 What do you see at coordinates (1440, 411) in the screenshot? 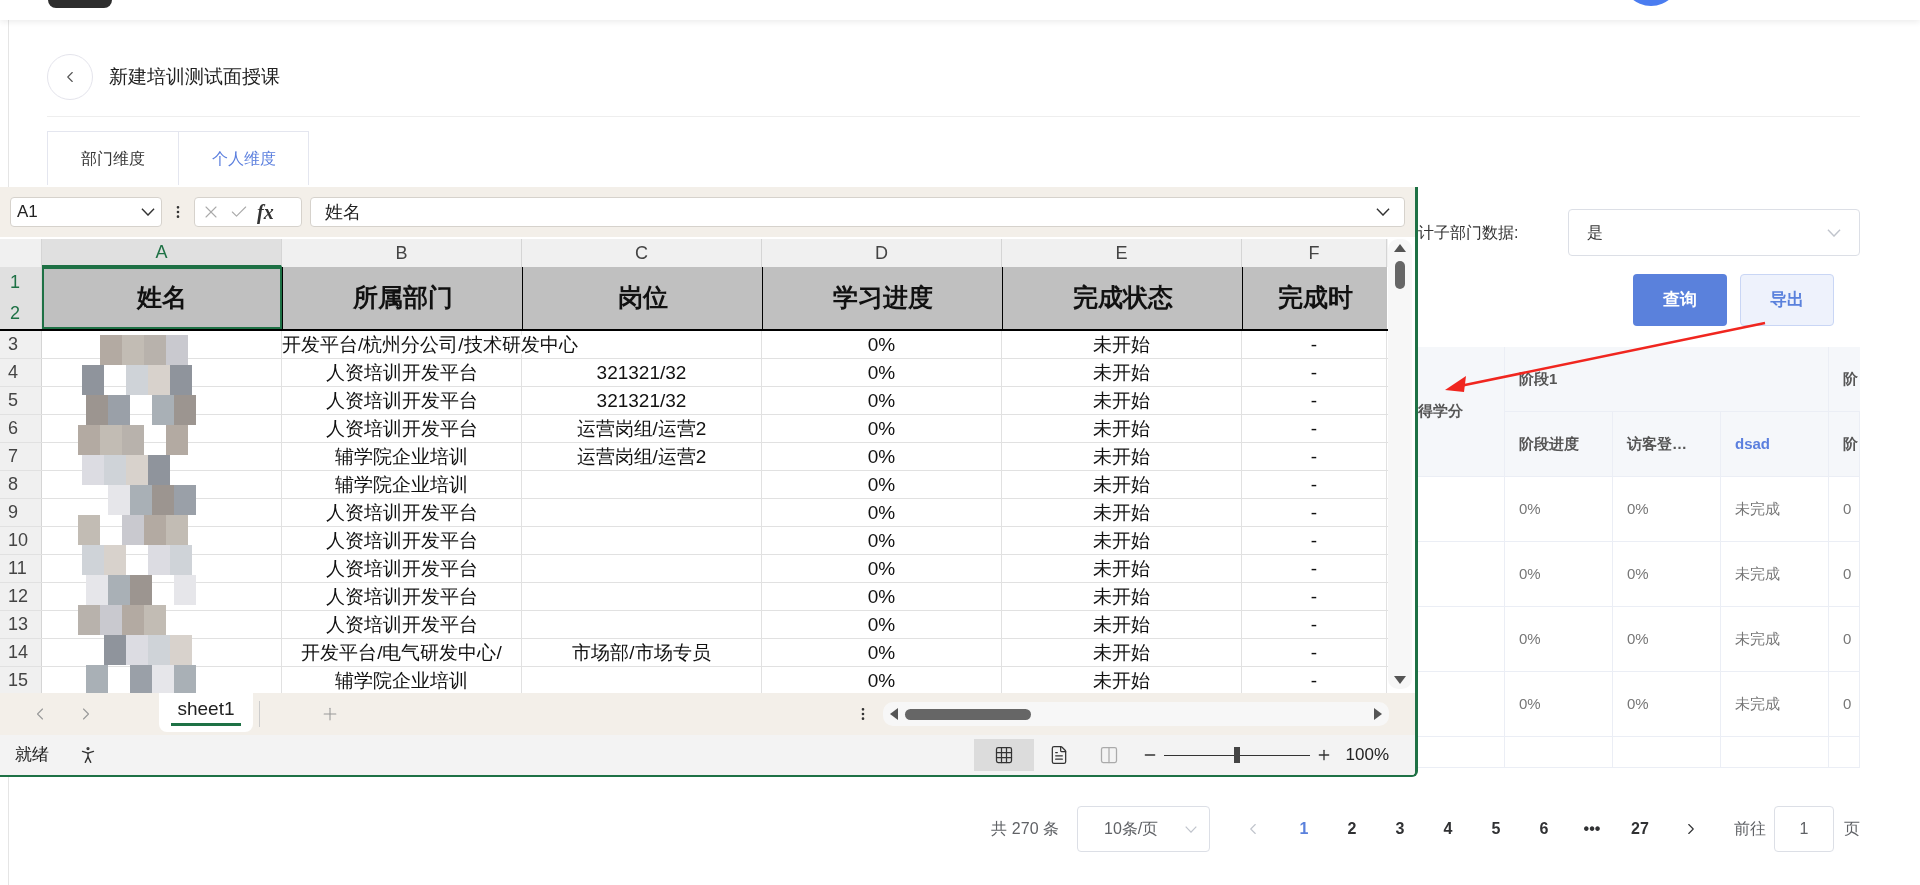
I see `column-header: 得学分` at bounding box center [1440, 411].